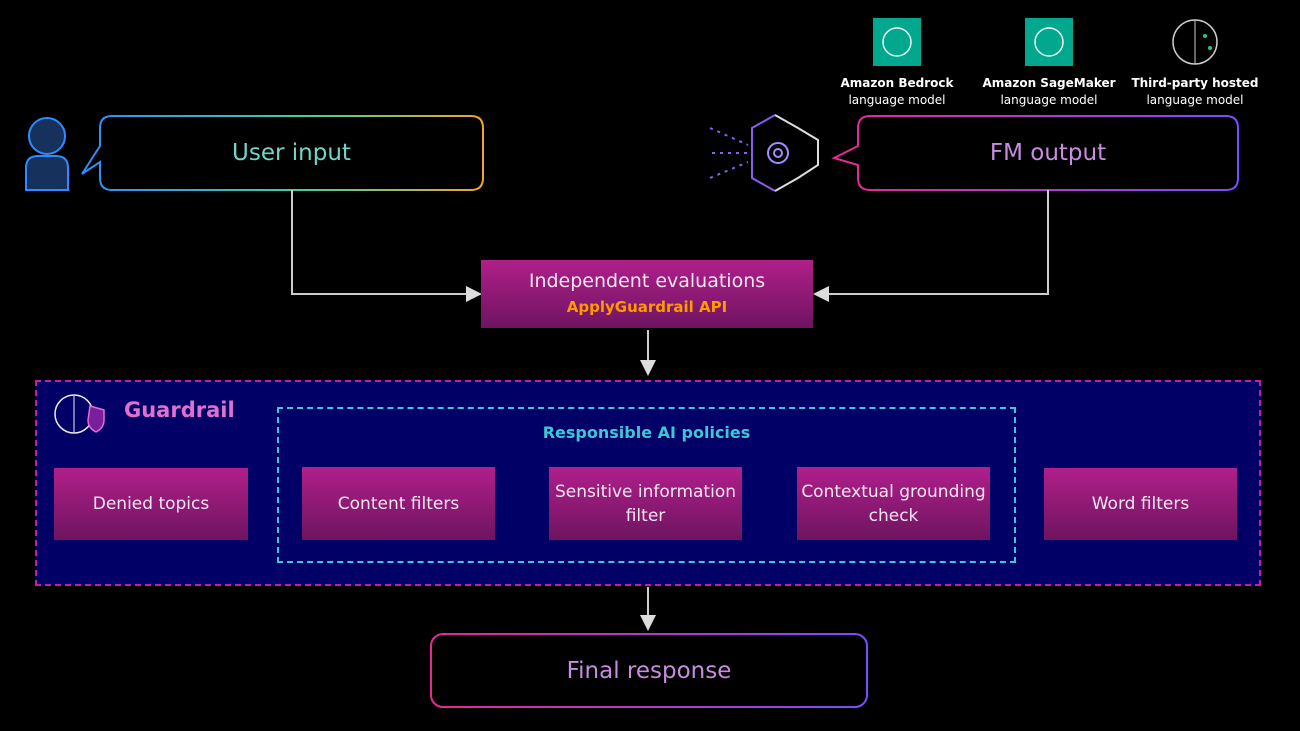 The width and height of the screenshot is (1300, 731). What do you see at coordinates (1048, 153) in the screenshot?
I see `fm-output-label: FM output` at bounding box center [1048, 153].